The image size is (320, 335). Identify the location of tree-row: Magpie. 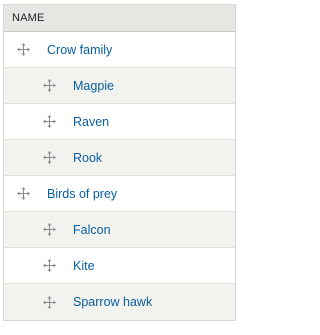
(119, 86).